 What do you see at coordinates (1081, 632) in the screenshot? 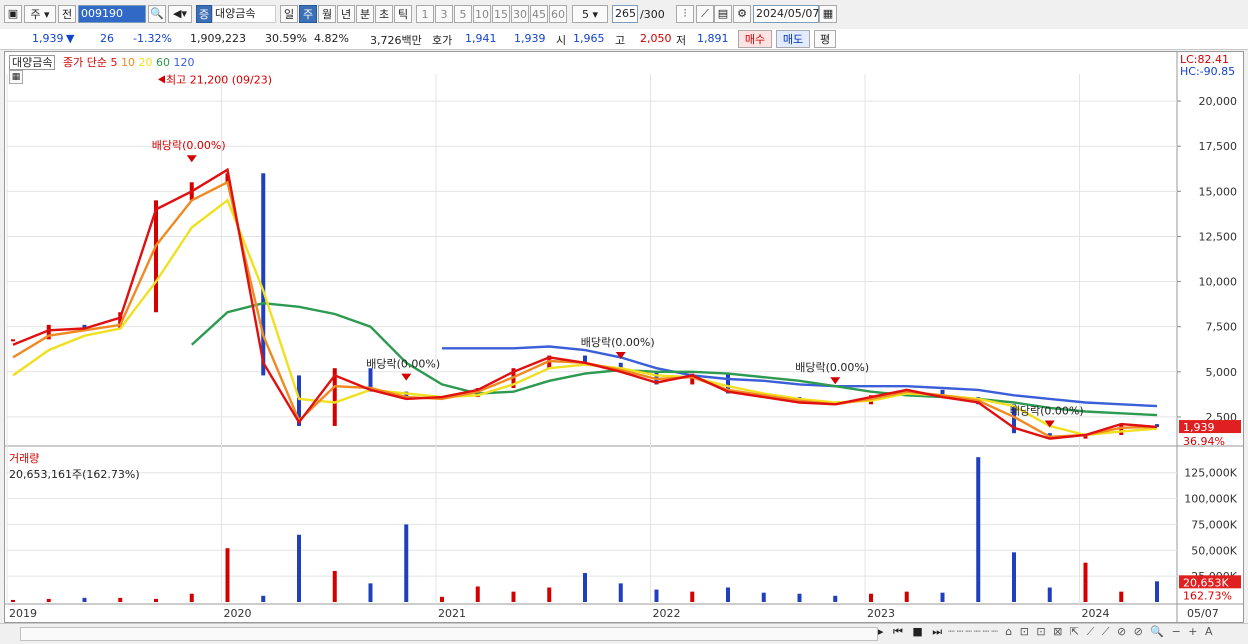
I see `zoom-tools: ┈┈┈┈┈┈ ⌂ ⊡ ⊡ ⊠ ⇱ ⟋ ⟋ ⊘ ⊘ 🔍 − + A` at bounding box center [1081, 632].